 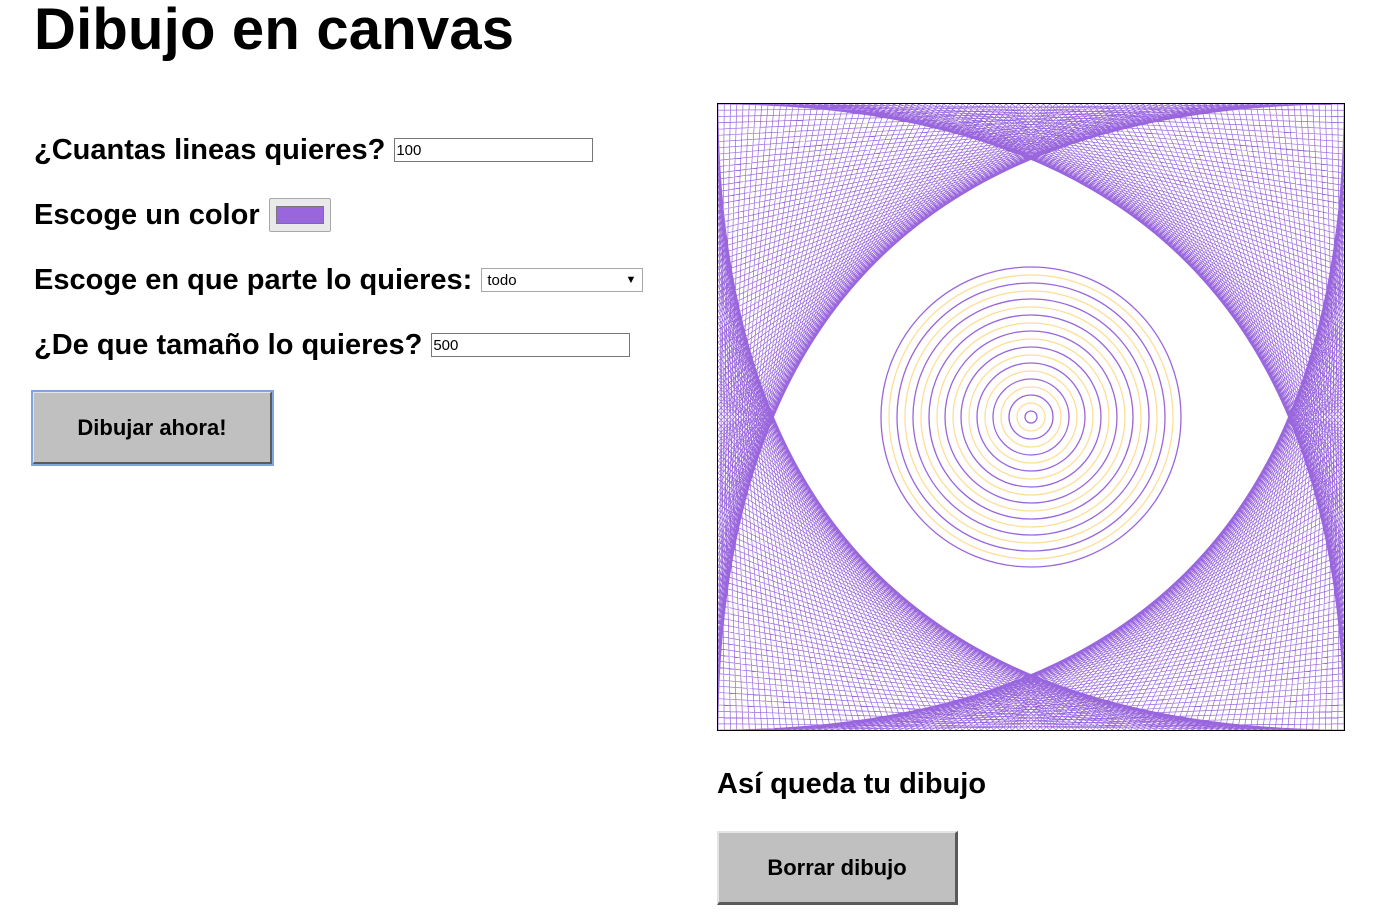 I want to click on lines-row: ¿Cuantas lineas quieres?, so click(x=314, y=150).